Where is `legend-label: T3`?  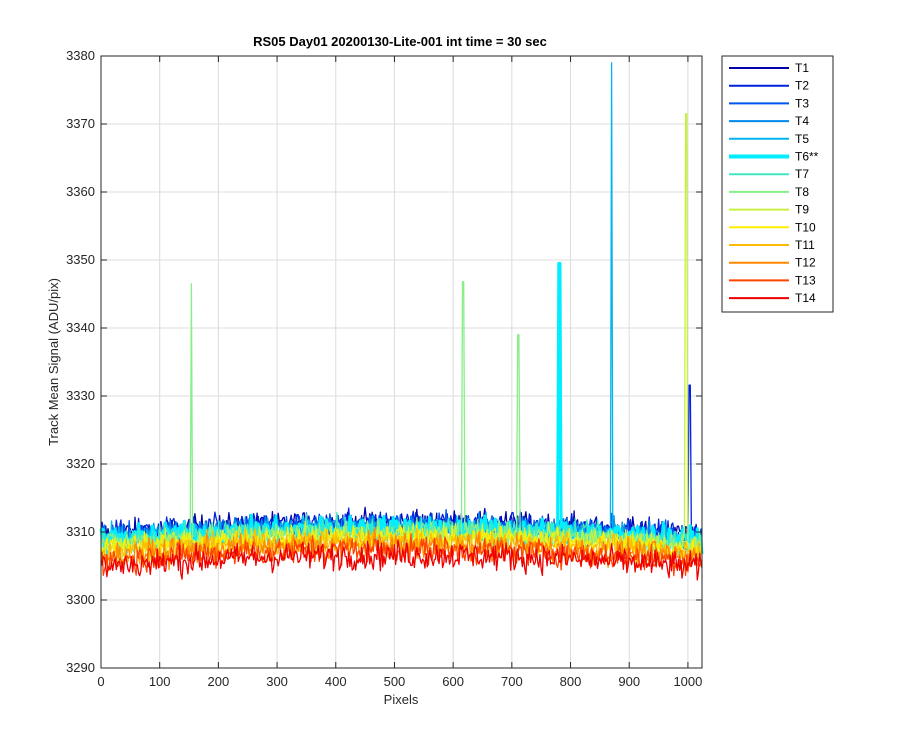
legend-label: T3 is located at coordinates (802, 103).